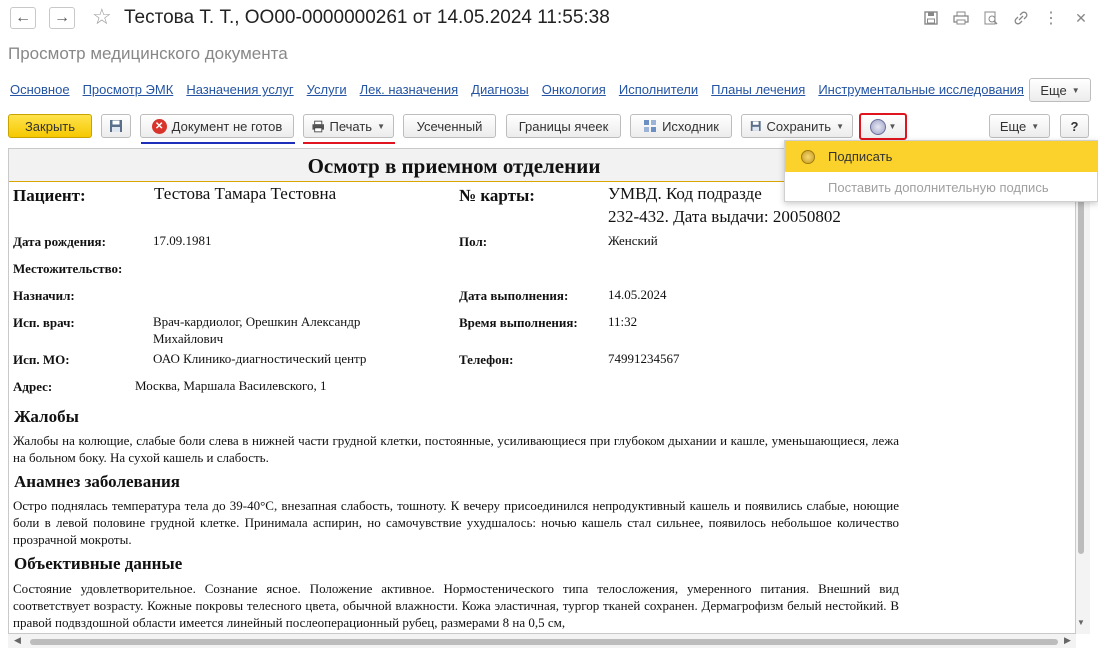 The width and height of the screenshot is (1098, 659). What do you see at coordinates (231, 385) in the screenshot?
I see `address-value: Москва, Маршала Василевского, 1` at bounding box center [231, 385].